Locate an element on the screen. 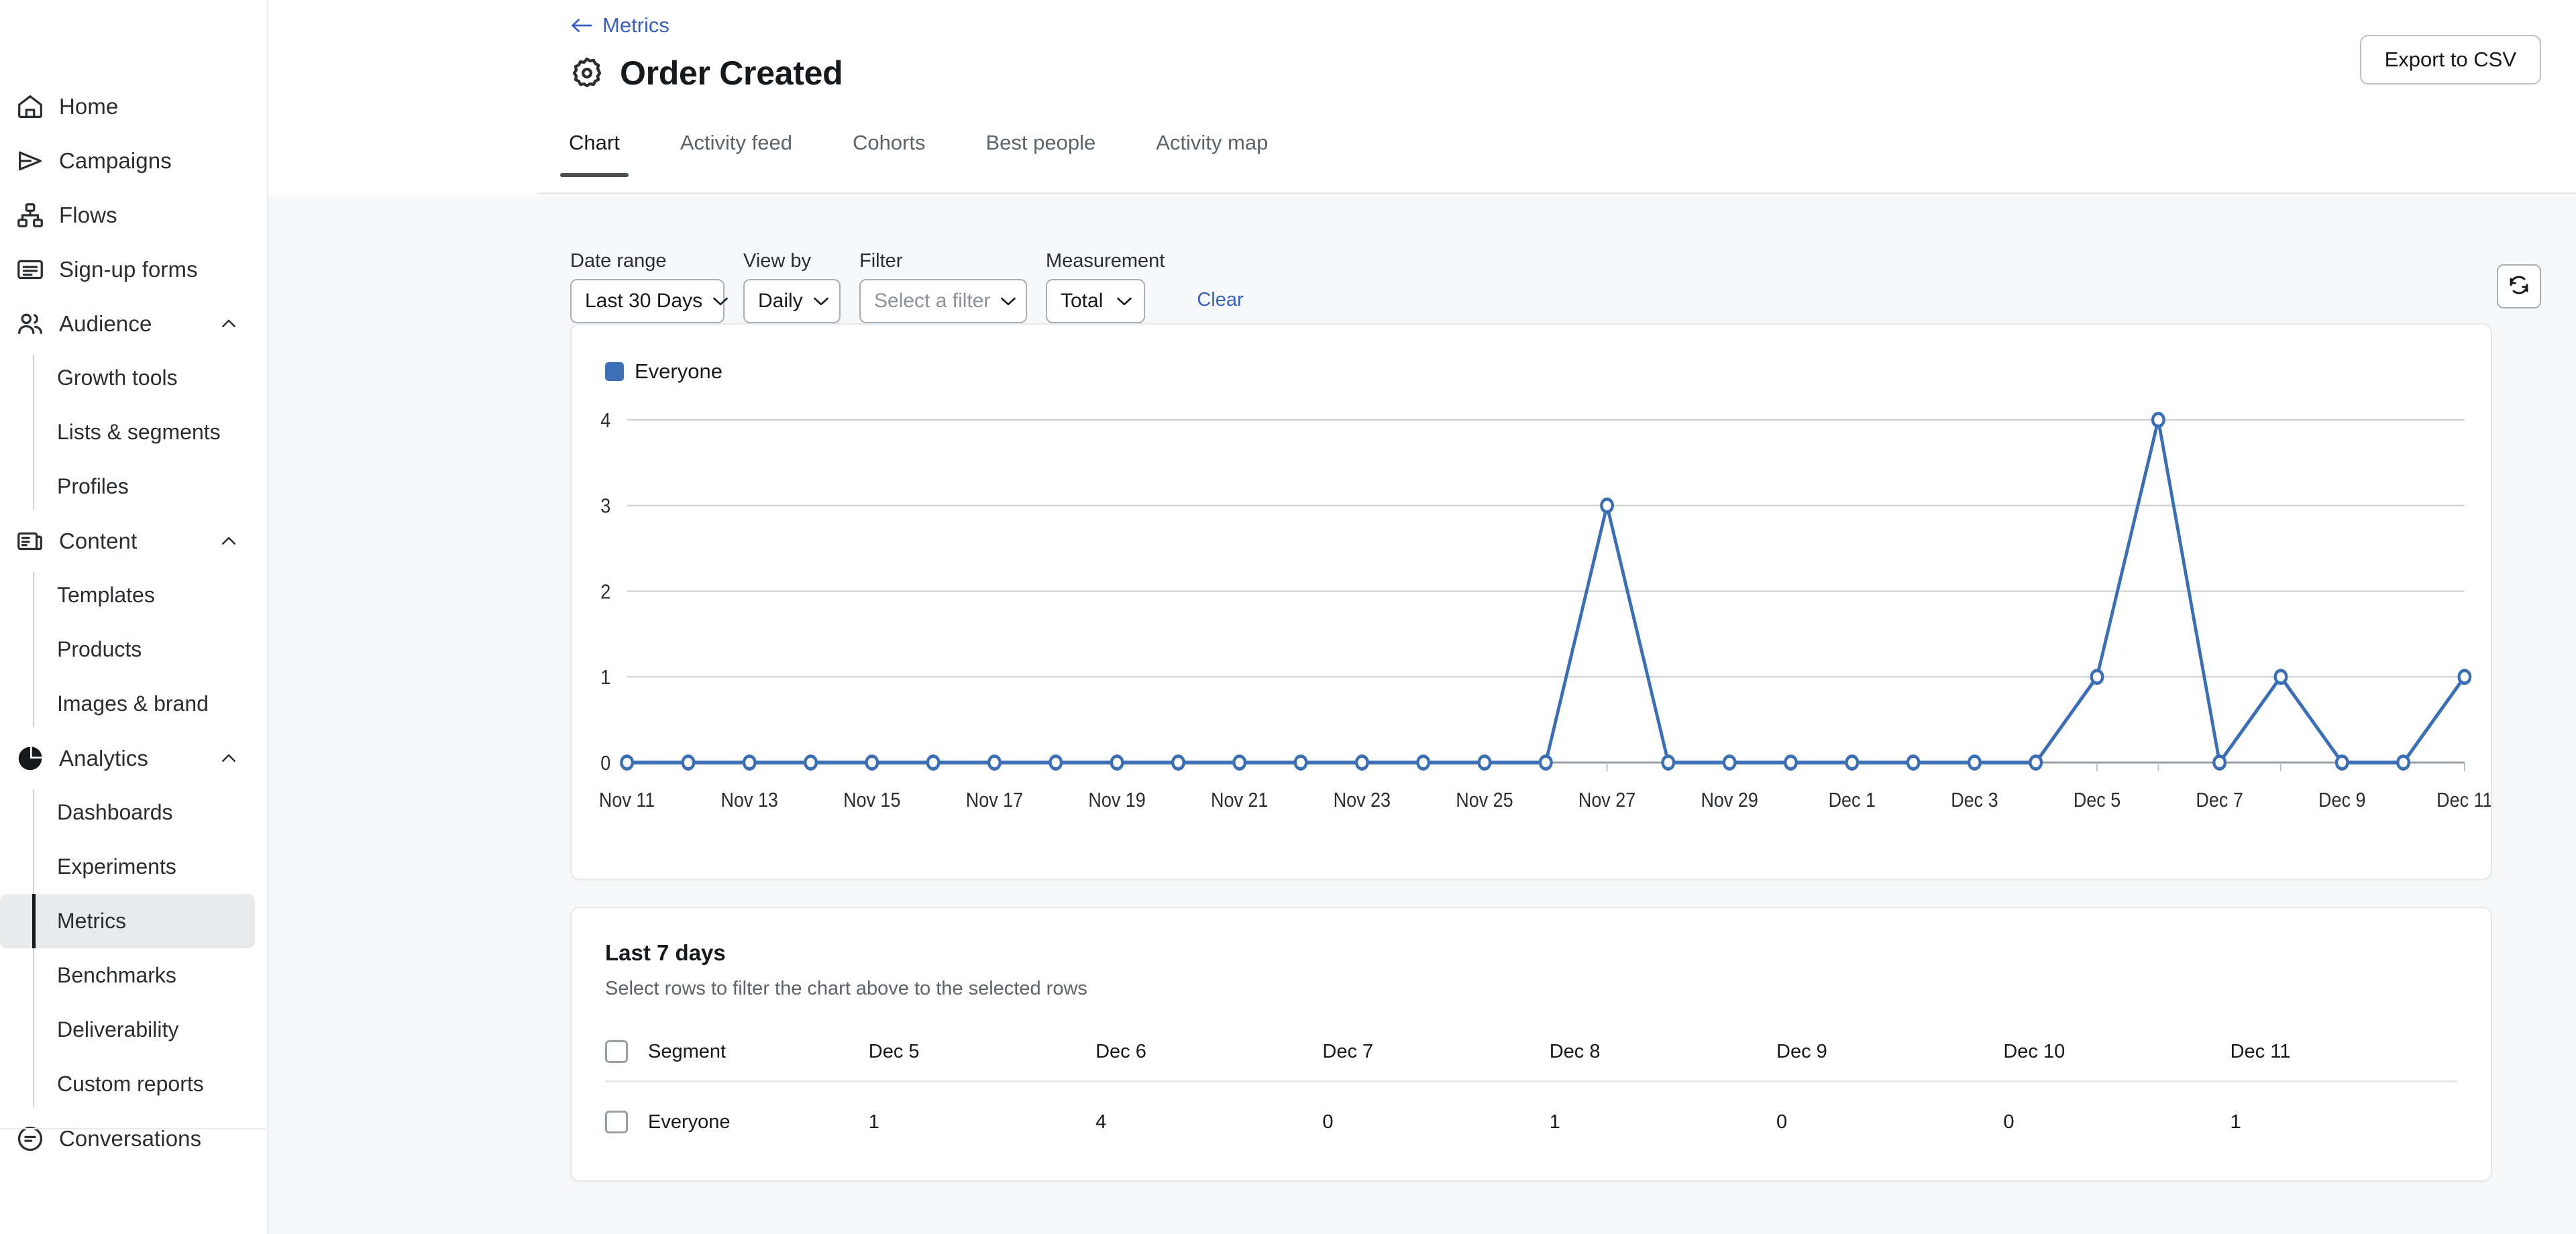  svg-text: Nov 25 is located at coordinates (1484, 800).